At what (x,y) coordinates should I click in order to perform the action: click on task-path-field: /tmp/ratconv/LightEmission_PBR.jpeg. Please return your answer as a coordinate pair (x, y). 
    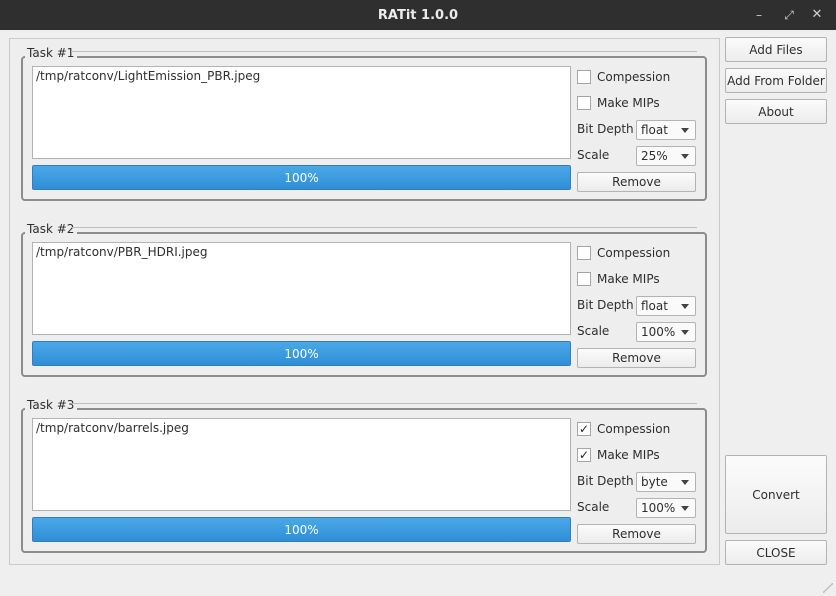
    Looking at the image, I should click on (301, 112).